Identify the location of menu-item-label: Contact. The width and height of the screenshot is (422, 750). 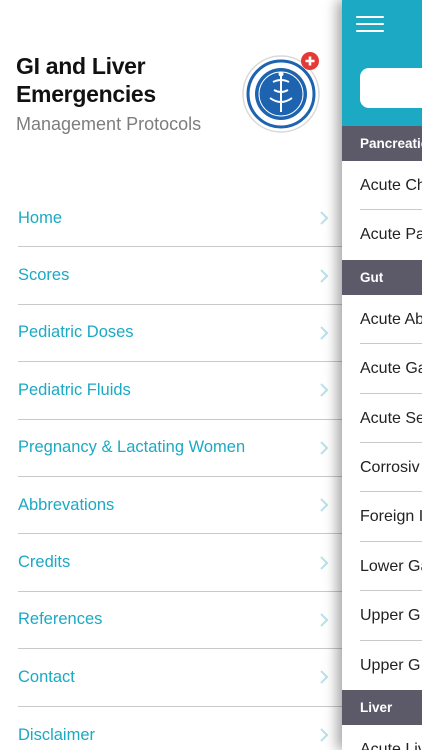
(46, 676).